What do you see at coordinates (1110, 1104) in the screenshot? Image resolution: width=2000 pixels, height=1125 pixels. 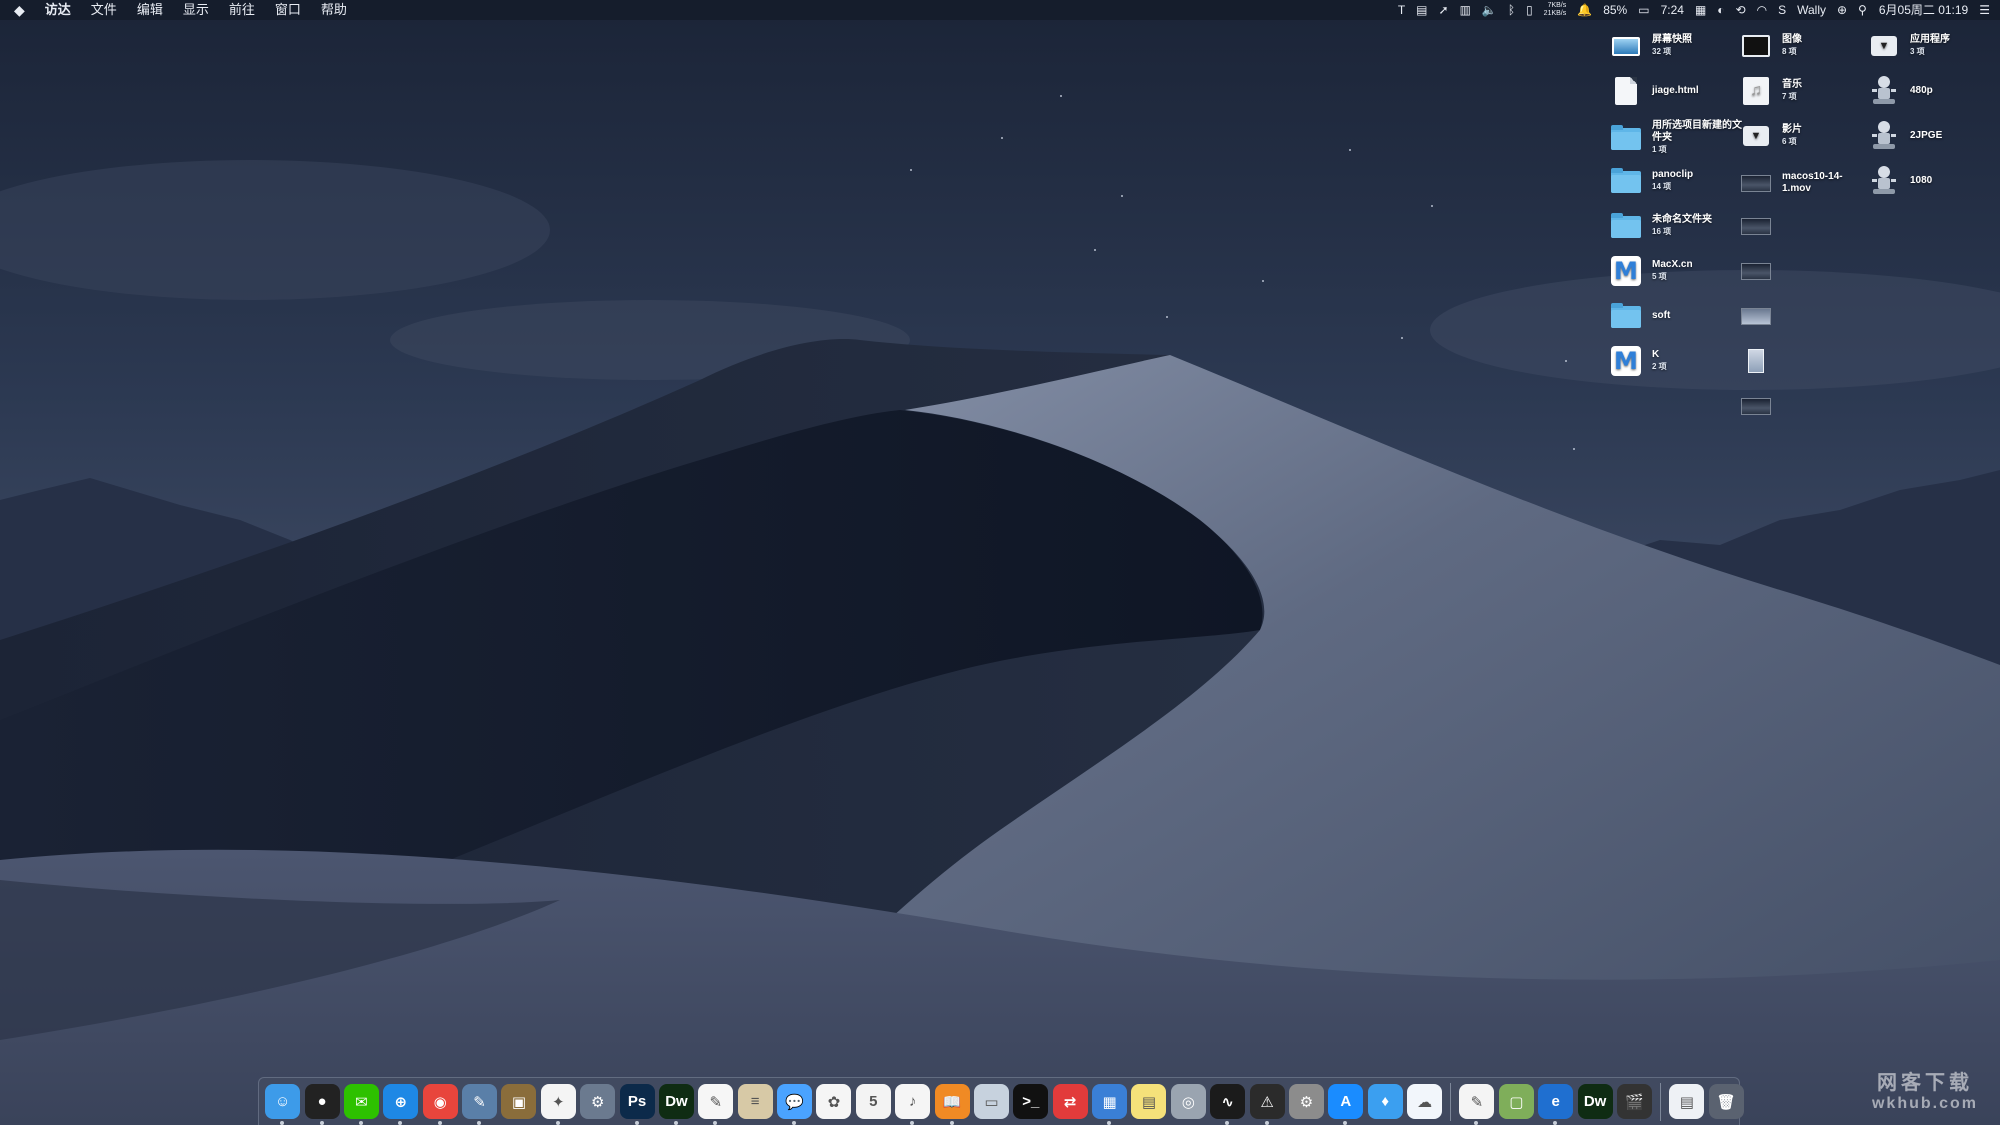 I see `remote-desktop-icon: ▦` at bounding box center [1110, 1104].